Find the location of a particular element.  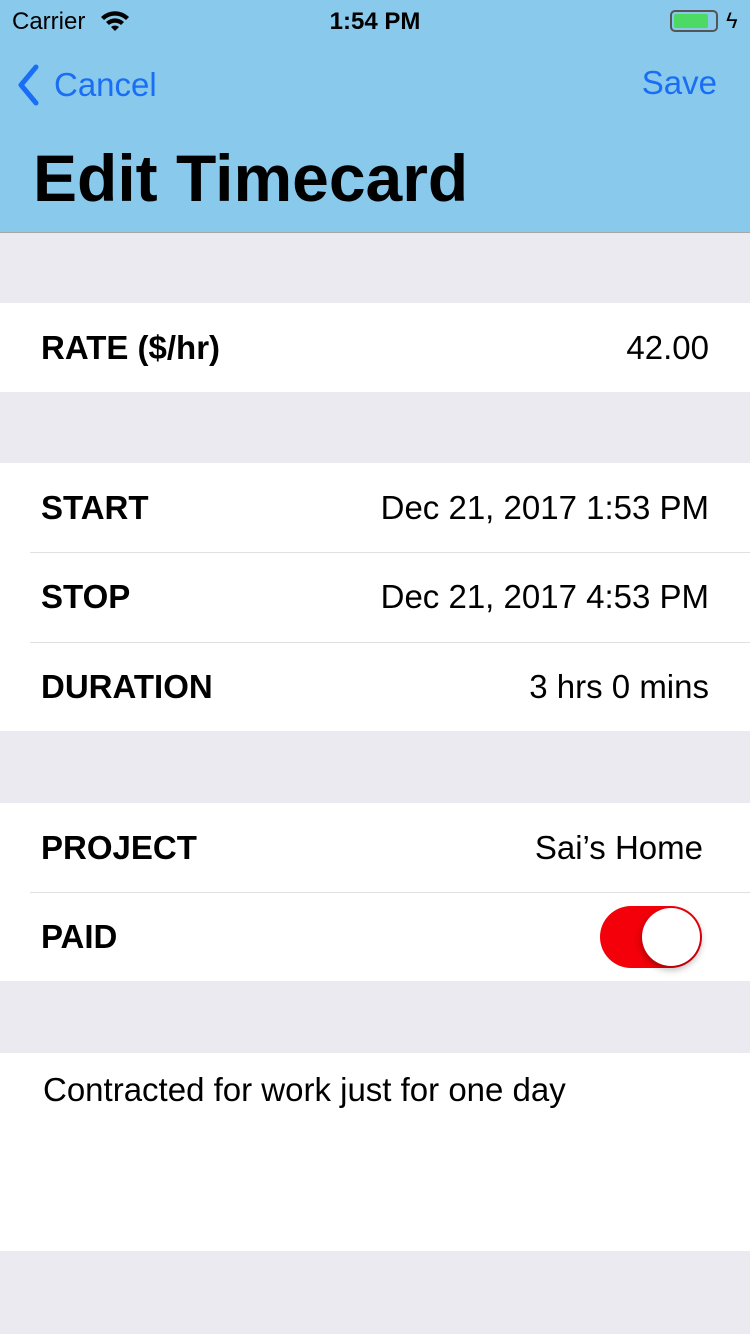

notes-textarea: Contracted for work just for one day is located at coordinates (375, 1152).